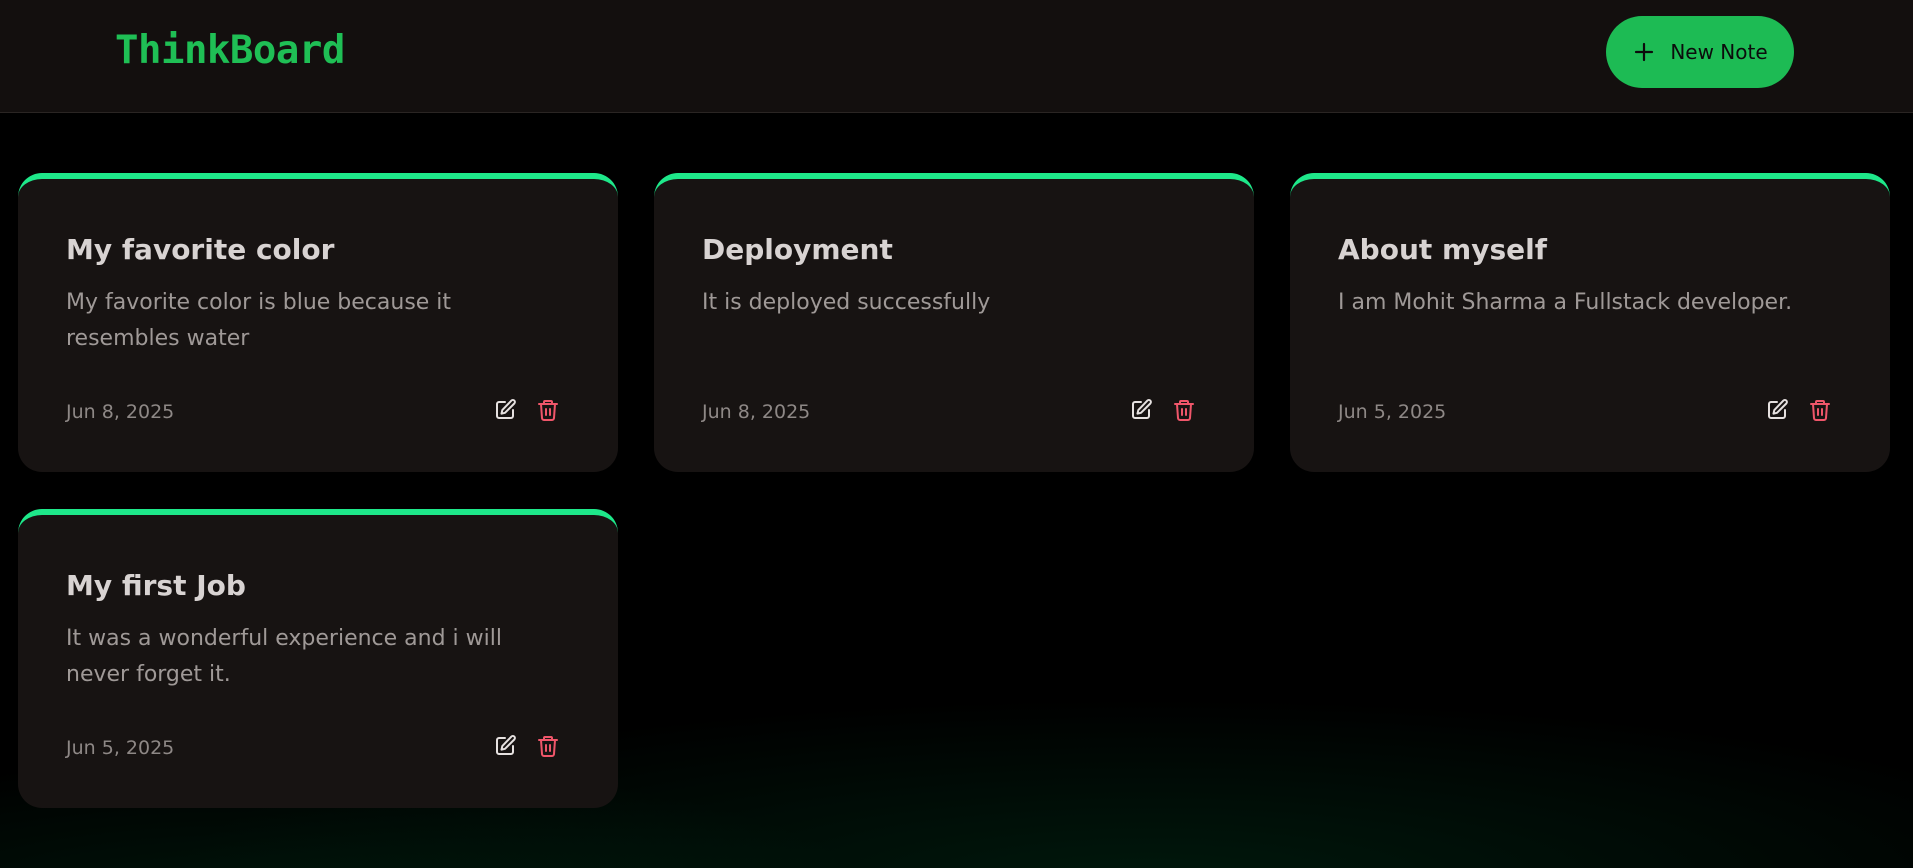 This screenshot has width=1913, height=868. I want to click on note-title: Deployment, so click(797, 249).